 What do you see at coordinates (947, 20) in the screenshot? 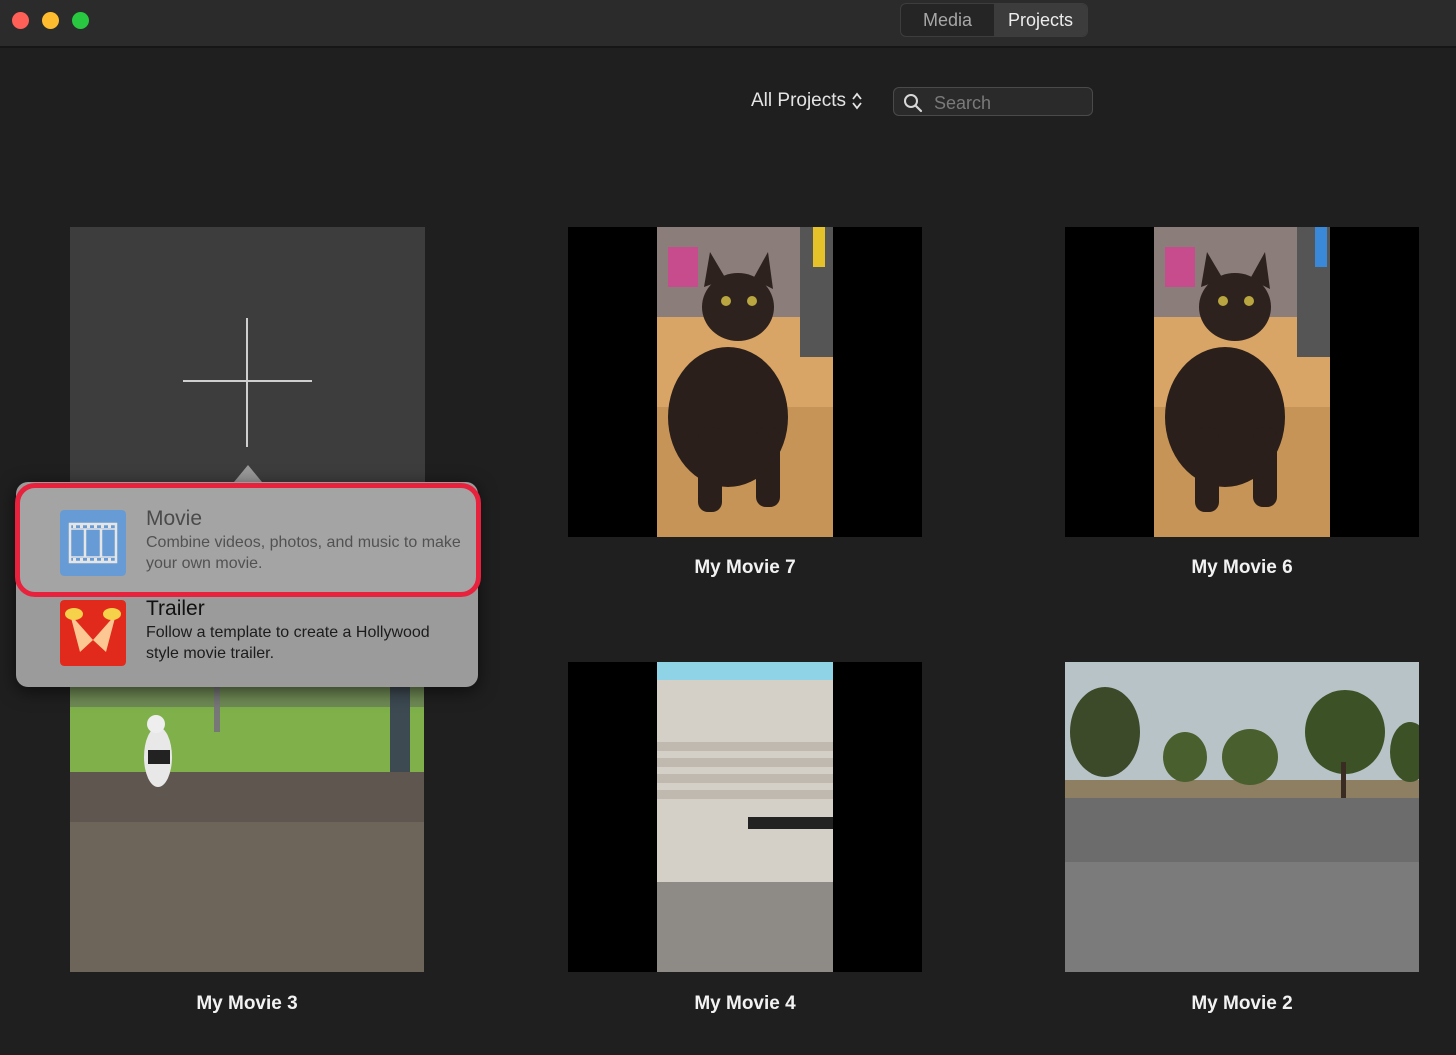
I see `tab-media: Media` at bounding box center [947, 20].